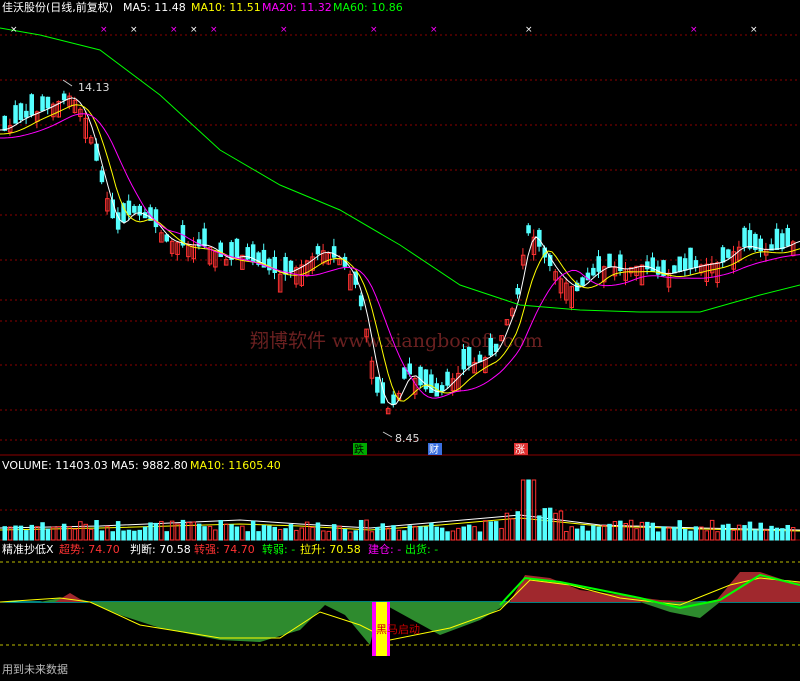  Describe the element at coordinates (359, 449) in the screenshot. I see `die-label: 跌` at that location.